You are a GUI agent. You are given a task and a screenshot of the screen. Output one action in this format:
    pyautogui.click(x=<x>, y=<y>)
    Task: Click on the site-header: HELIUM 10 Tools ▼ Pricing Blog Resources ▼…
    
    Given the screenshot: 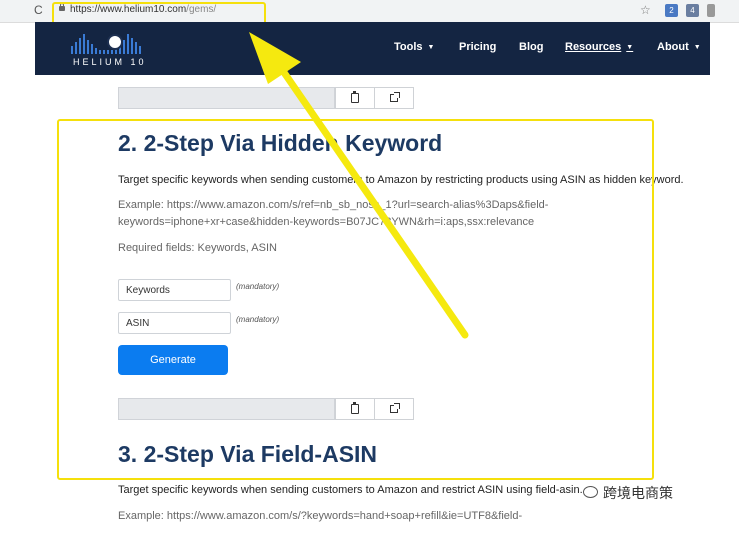 What is the action you would take?
    pyautogui.click(x=372, y=48)
    